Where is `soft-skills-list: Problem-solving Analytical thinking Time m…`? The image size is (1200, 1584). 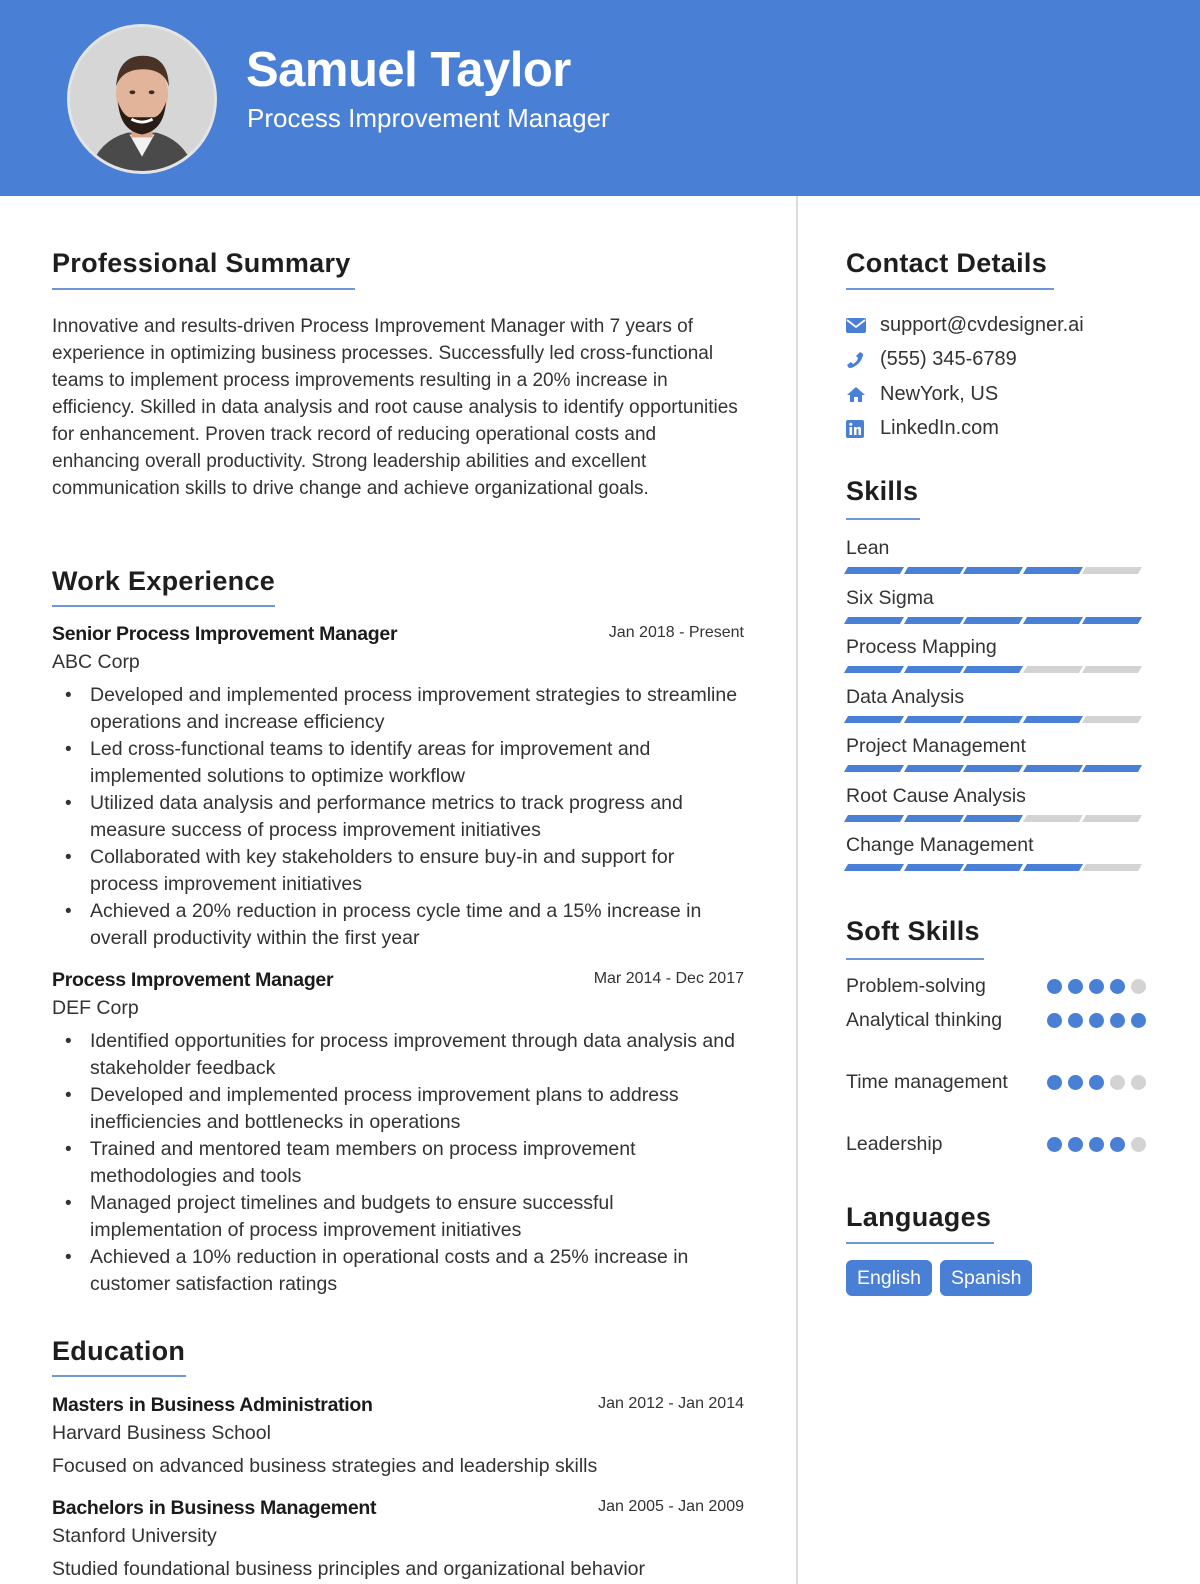
soft-skills-list: Problem-solving Analytical thinking Time m… is located at coordinates (996, 1069).